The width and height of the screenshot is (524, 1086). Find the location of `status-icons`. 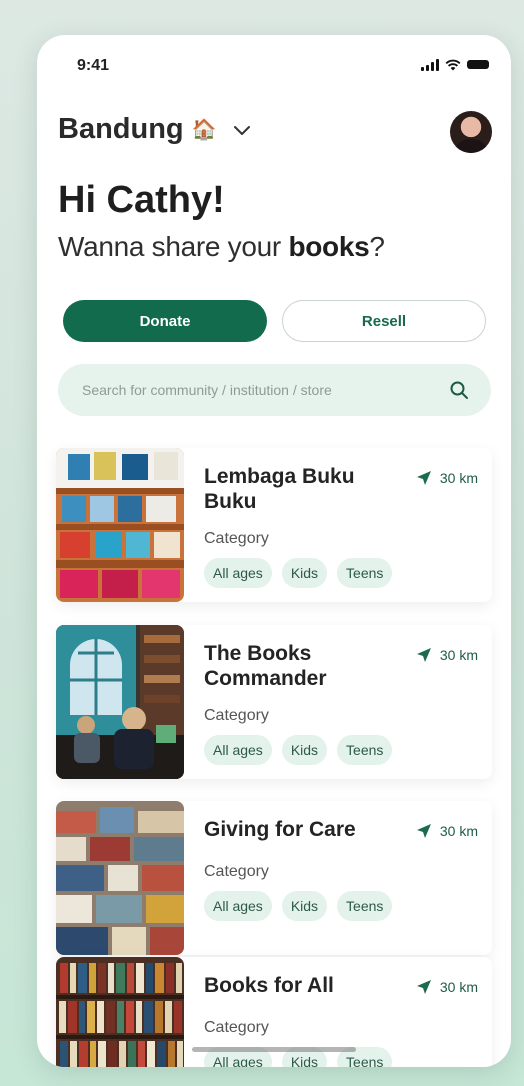

status-icons is located at coordinates (455, 65).